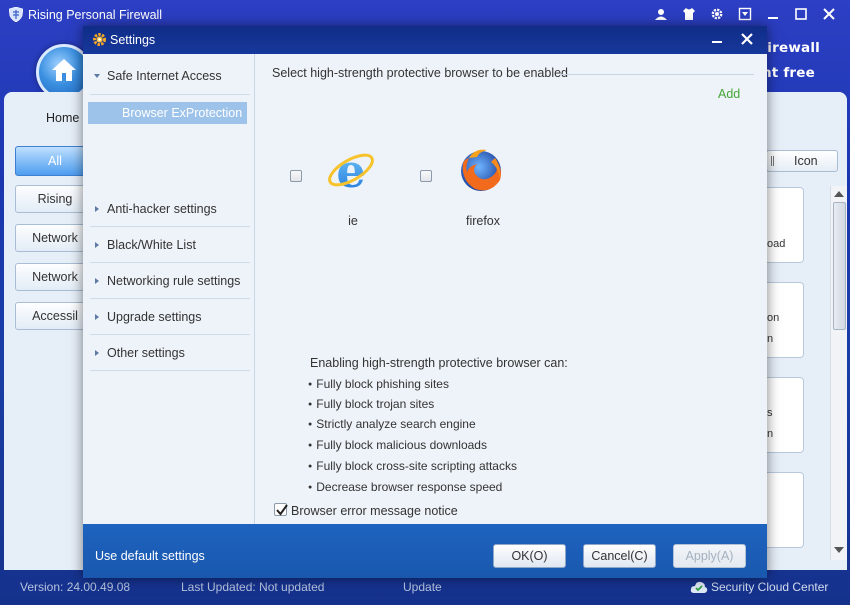 The width and height of the screenshot is (850, 605). Describe the element at coordinates (785, 415) in the screenshot. I see `feature-card: s n` at that location.